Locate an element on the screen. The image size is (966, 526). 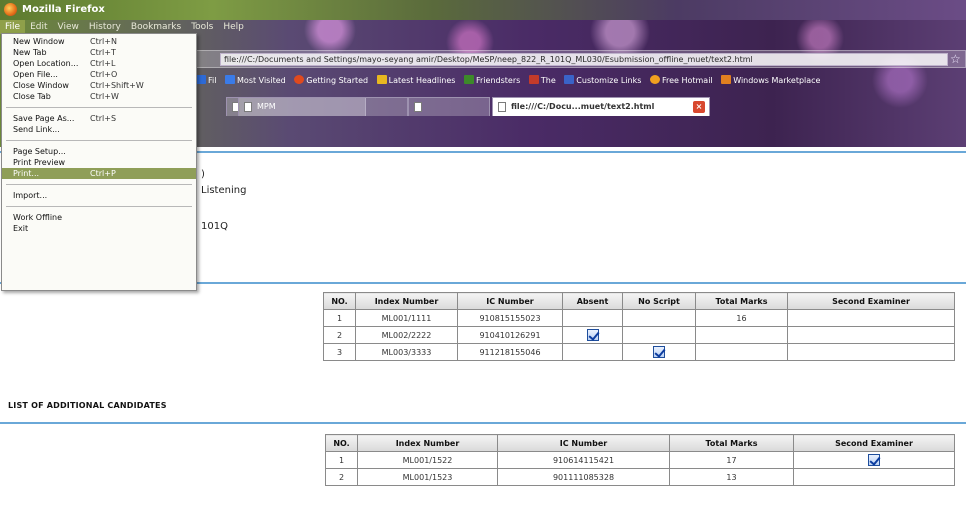
tab-strip: MPM file:///C:/Docu...muet/text2.html × is located at coordinates (581, 106).